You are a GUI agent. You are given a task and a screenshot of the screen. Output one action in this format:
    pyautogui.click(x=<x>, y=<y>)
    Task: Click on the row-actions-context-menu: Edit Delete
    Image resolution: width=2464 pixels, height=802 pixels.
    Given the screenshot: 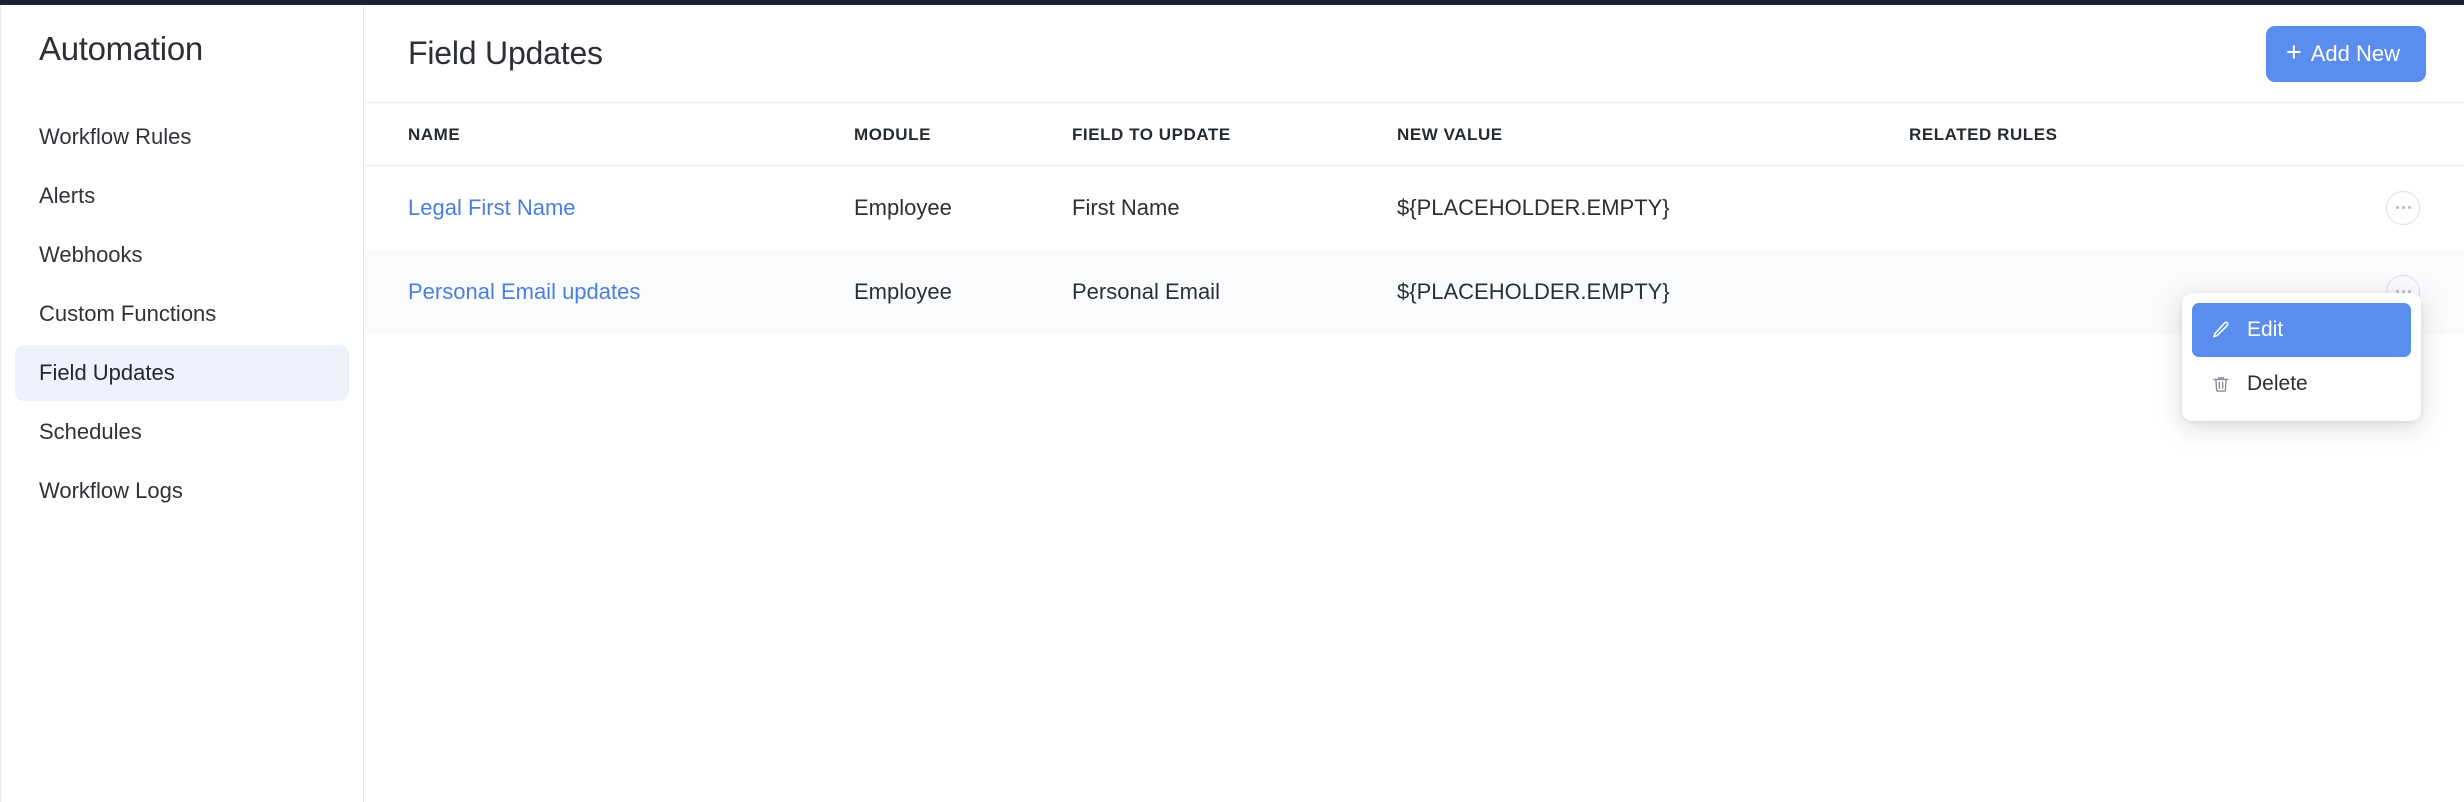 What is the action you would take?
    pyautogui.click(x=2301, y=357)
    